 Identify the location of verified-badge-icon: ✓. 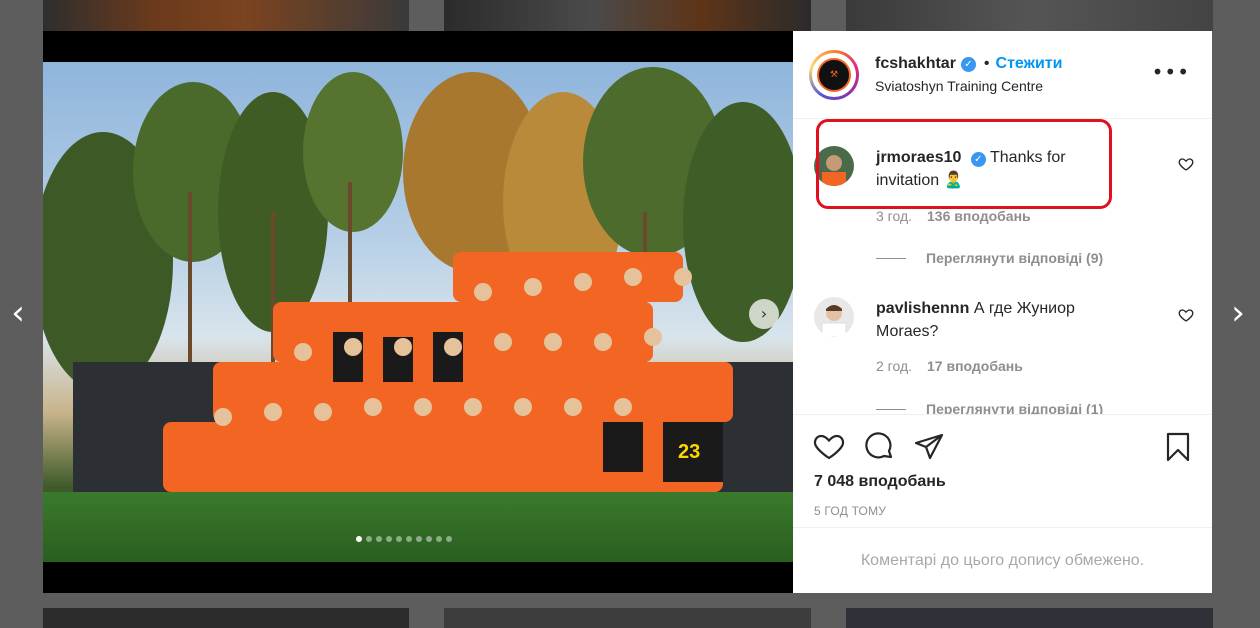
(968, 64).